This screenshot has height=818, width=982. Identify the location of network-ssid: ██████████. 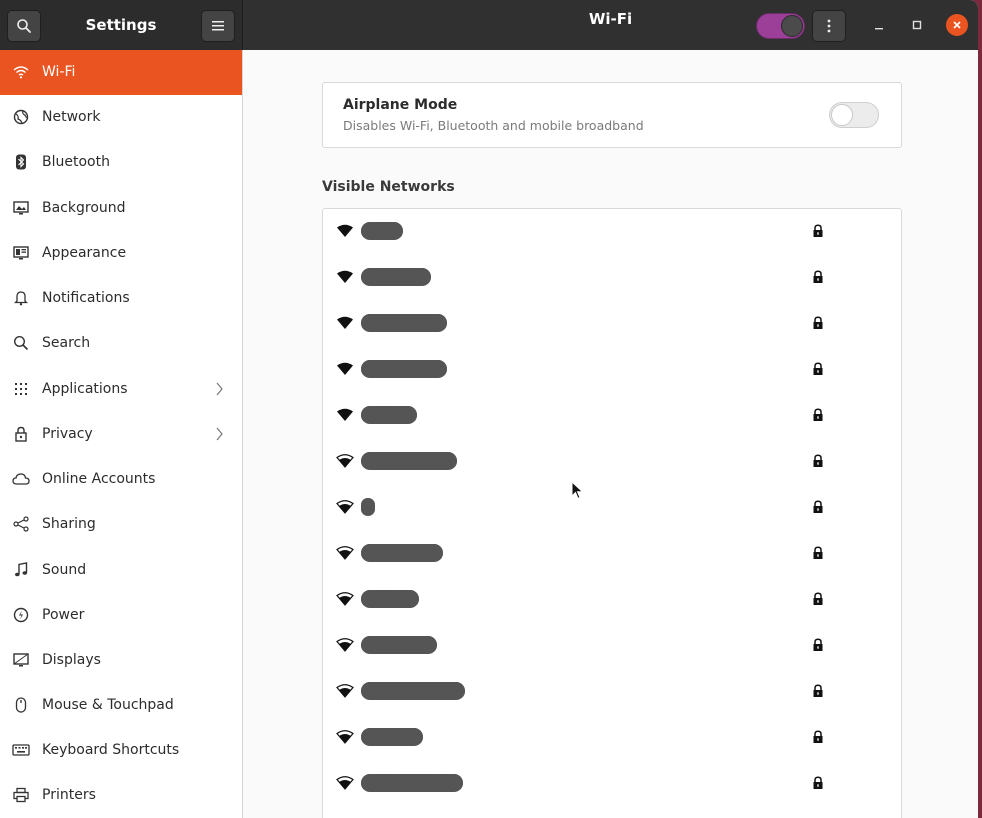
(399, 645).